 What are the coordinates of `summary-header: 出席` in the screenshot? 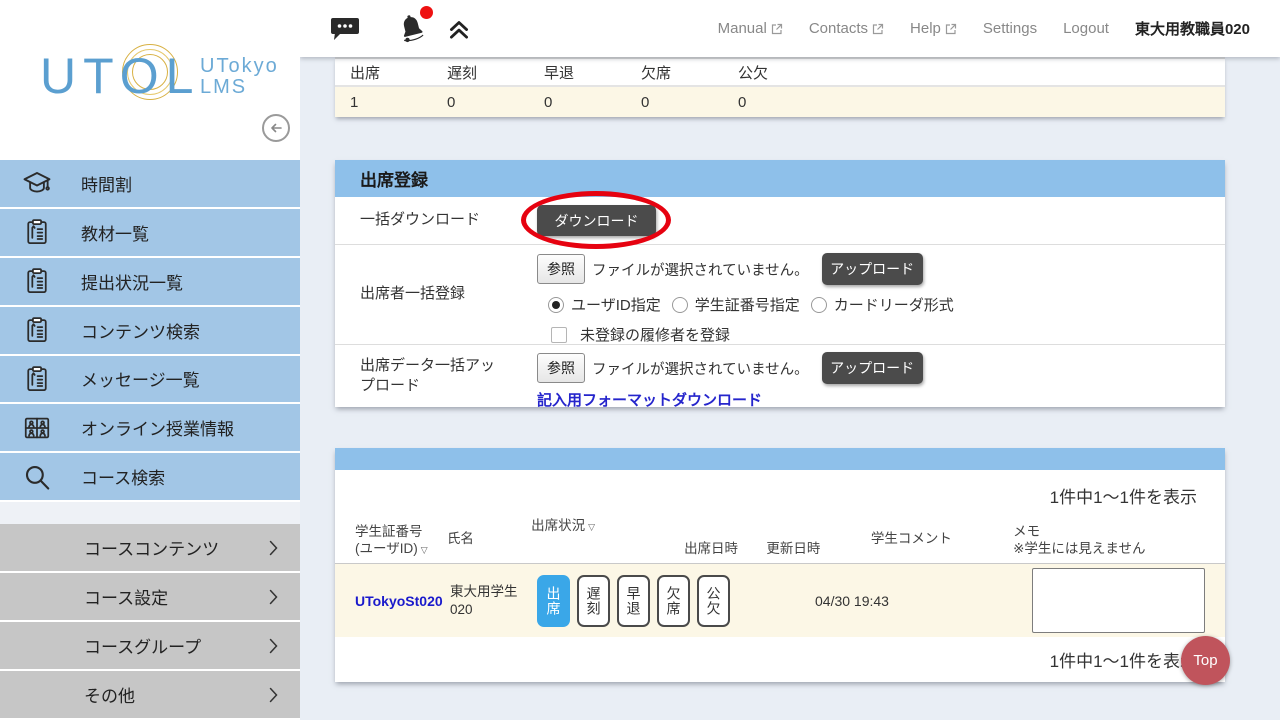 It's located at (365, 73).